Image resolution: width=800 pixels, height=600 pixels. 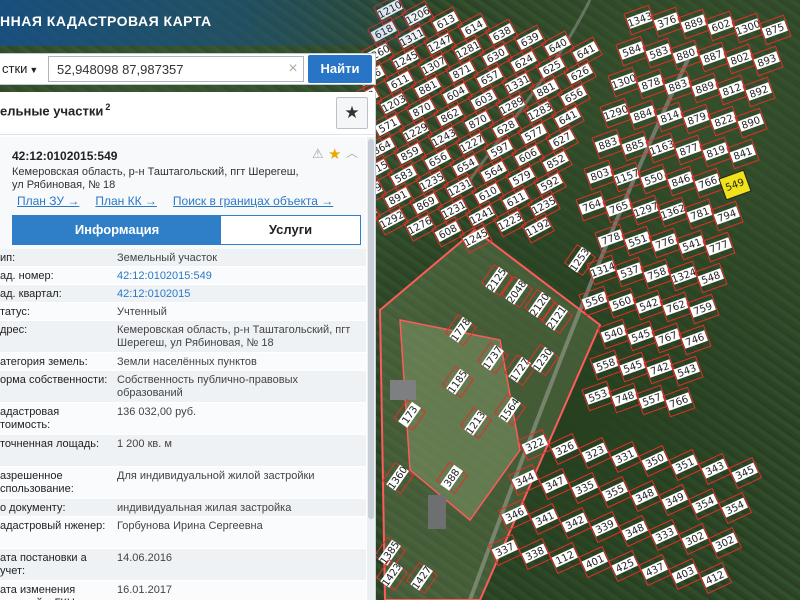 What do you see at coordinates (643, 115) in the screenshot?
I see `parcel: 884` at bounding box center [643, 115].